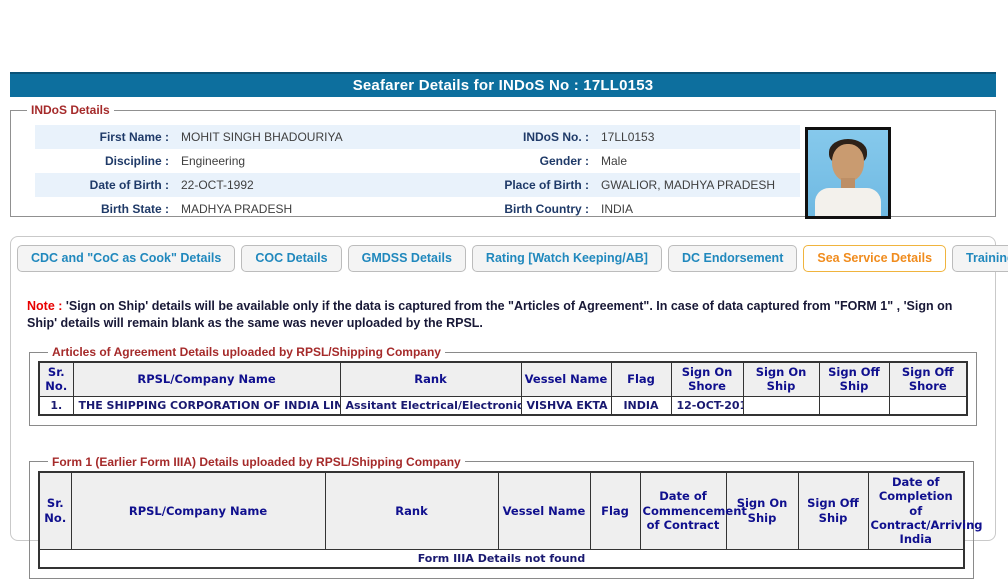 The image size is (1008, 579). I want to click on date-of-birth-value: 22-OCT-1992, so click(217, 185).